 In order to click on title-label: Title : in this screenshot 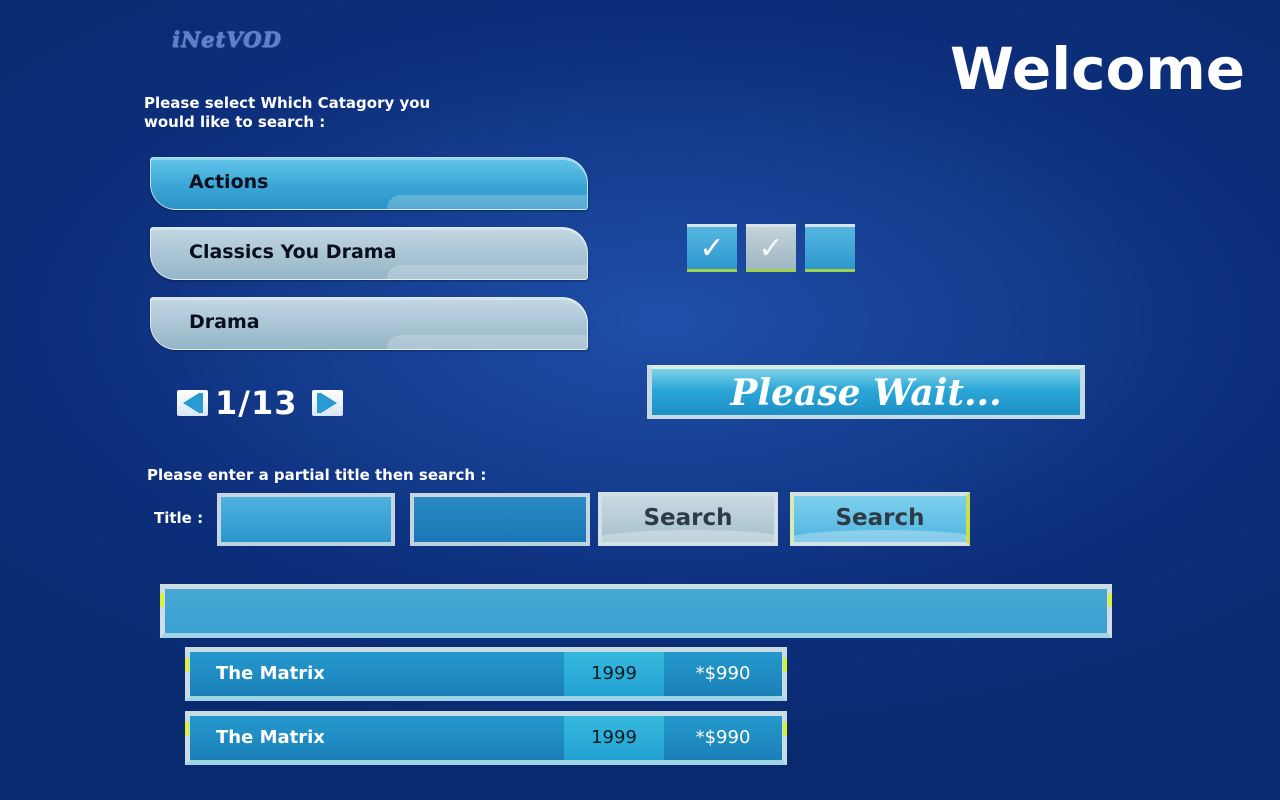, I will do `click(179, 518)`.